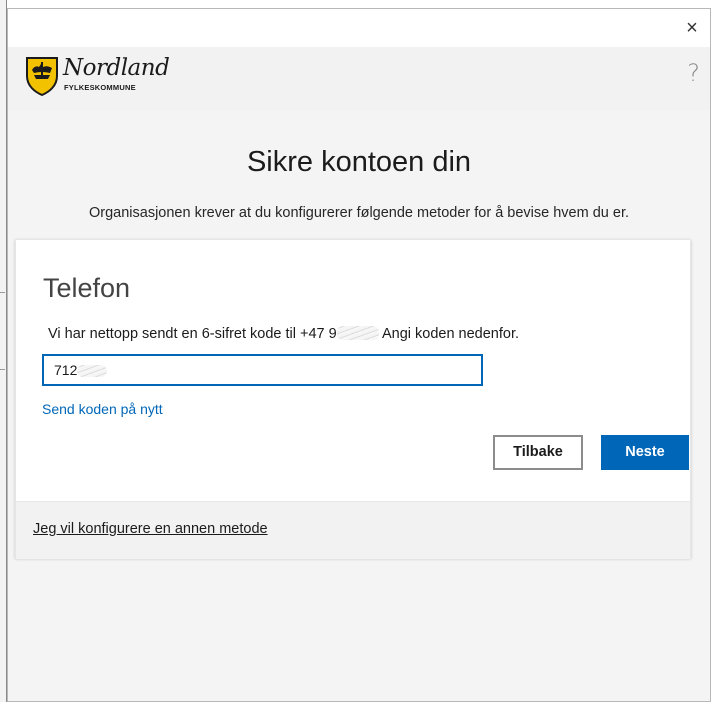  What do you see at coordinates (357, 333) in the screenshot?
I see `redacted-phone-number` at bounding box center [357, 333].